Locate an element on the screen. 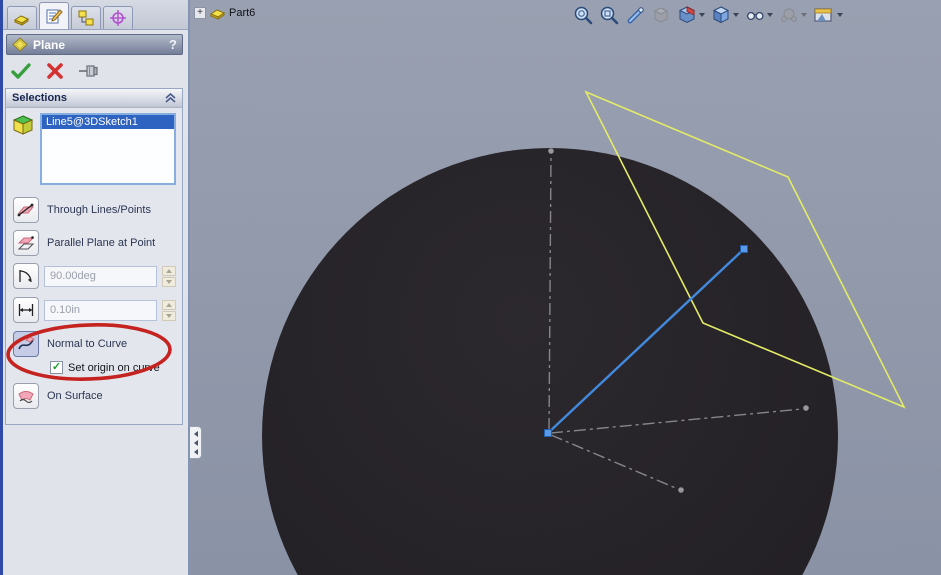 This screenshot has height=575, width=941. dimxpert-icon is located at coordinates (118, 18).